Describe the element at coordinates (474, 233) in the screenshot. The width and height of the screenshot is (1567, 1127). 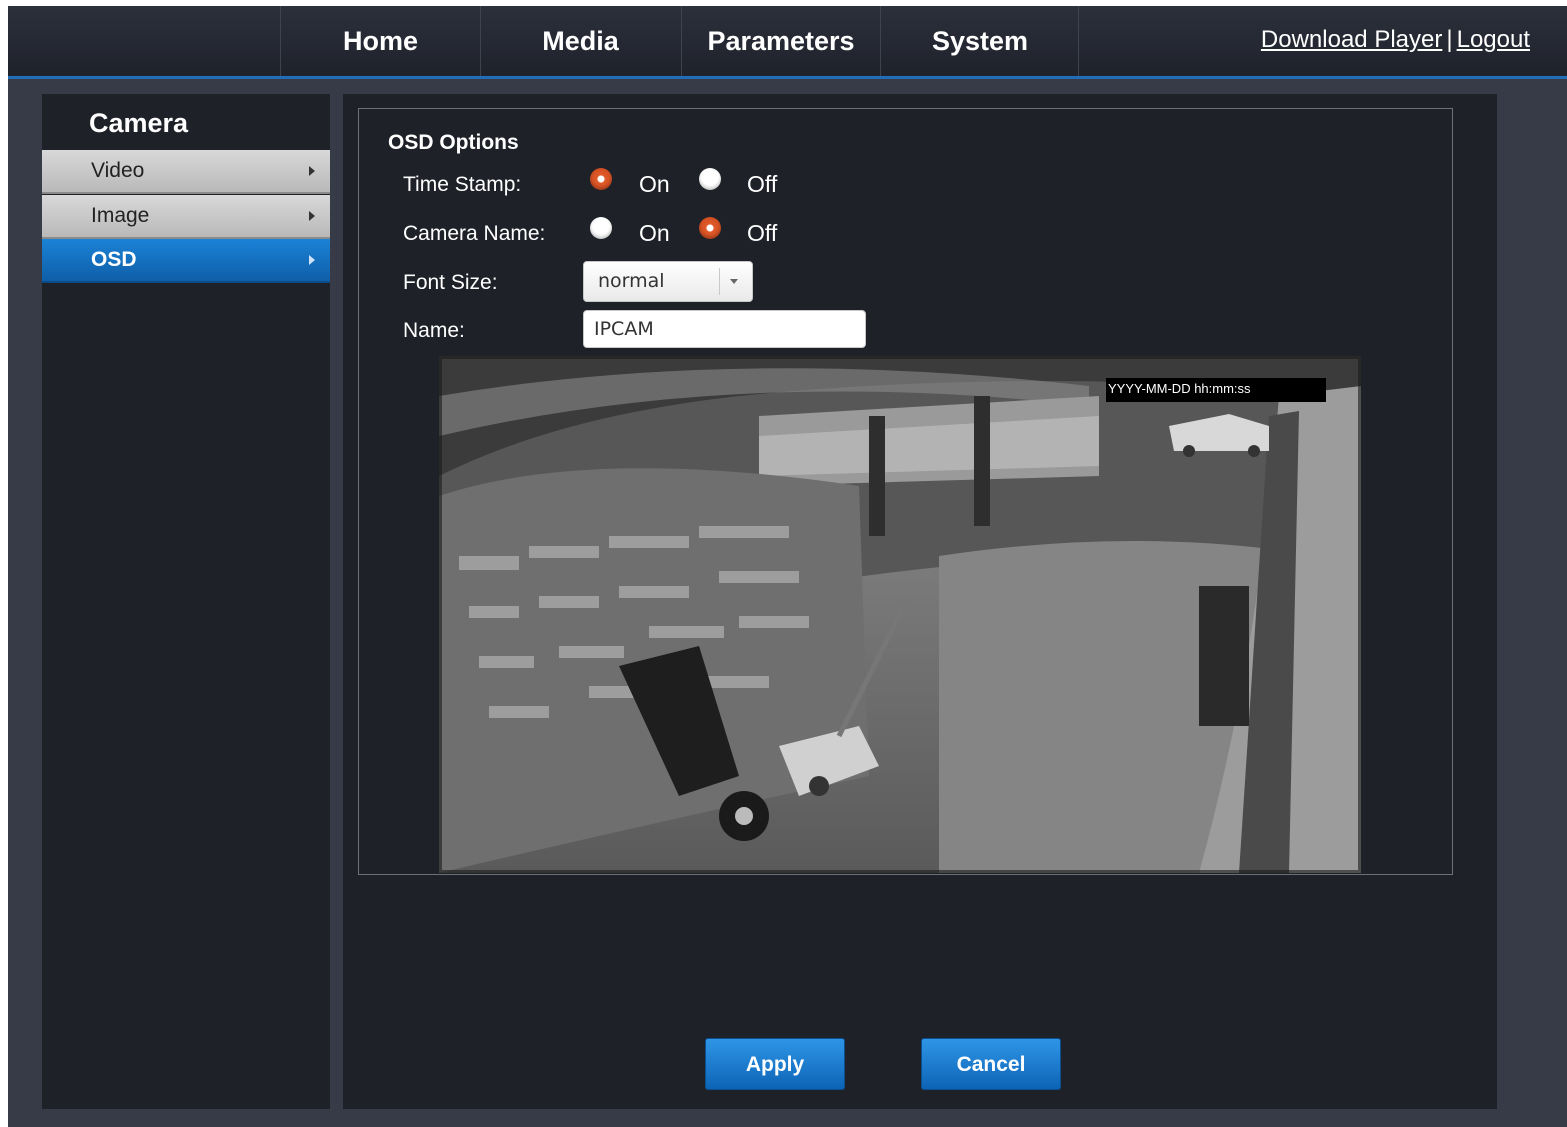
I see `camera-name-label: Camera Name:` at that location.